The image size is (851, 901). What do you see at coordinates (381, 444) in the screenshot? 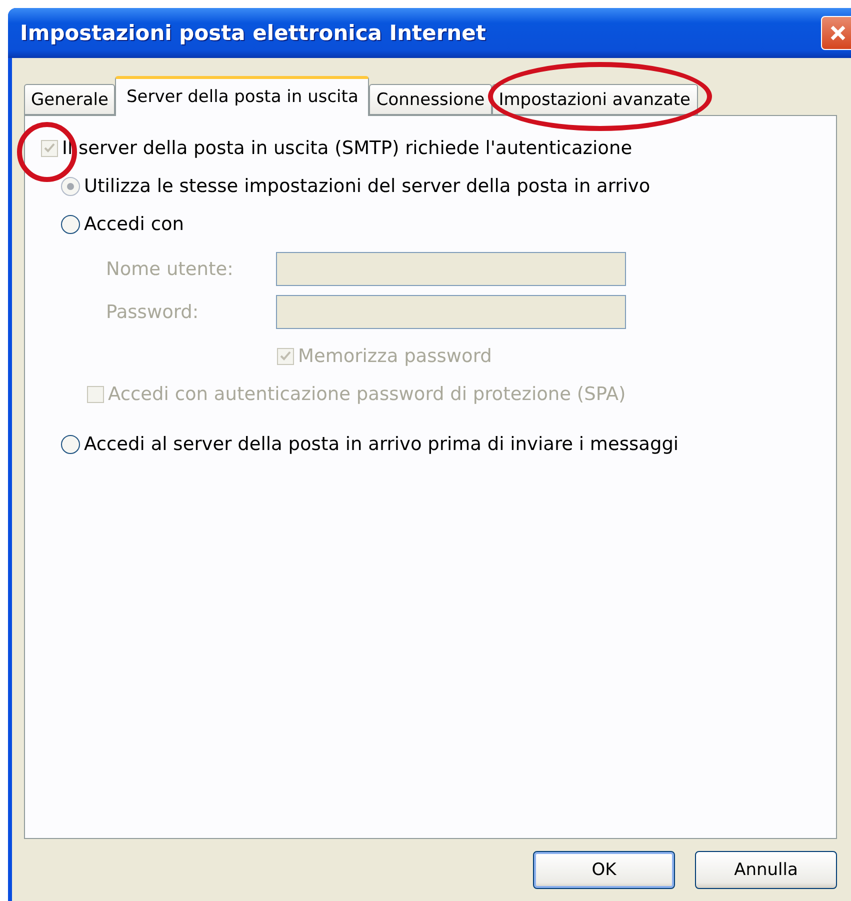
I see `radio-label: Accedi al server della posta in arrivo prima di inviare i messaggi` at bounding box center [381, 444].